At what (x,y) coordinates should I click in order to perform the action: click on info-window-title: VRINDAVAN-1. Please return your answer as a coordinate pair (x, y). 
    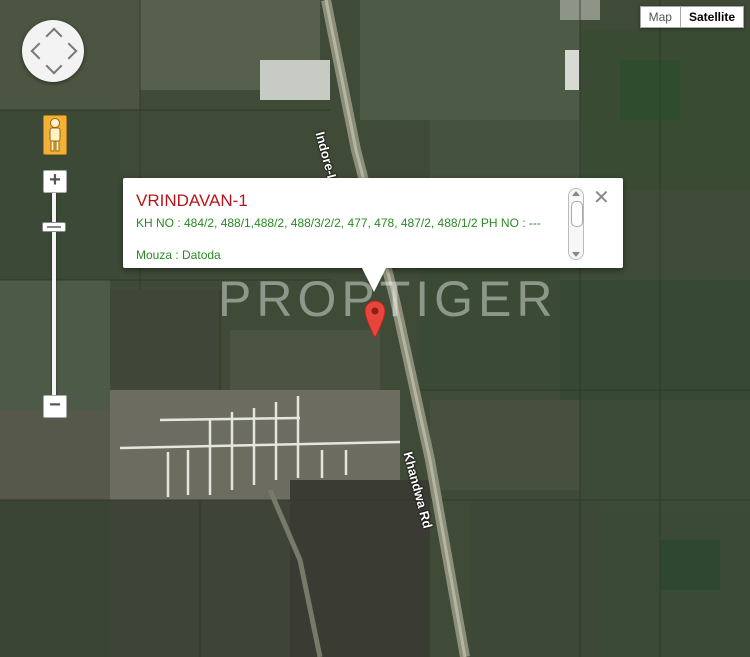
    Looking at the image, I should click on (192, 200).